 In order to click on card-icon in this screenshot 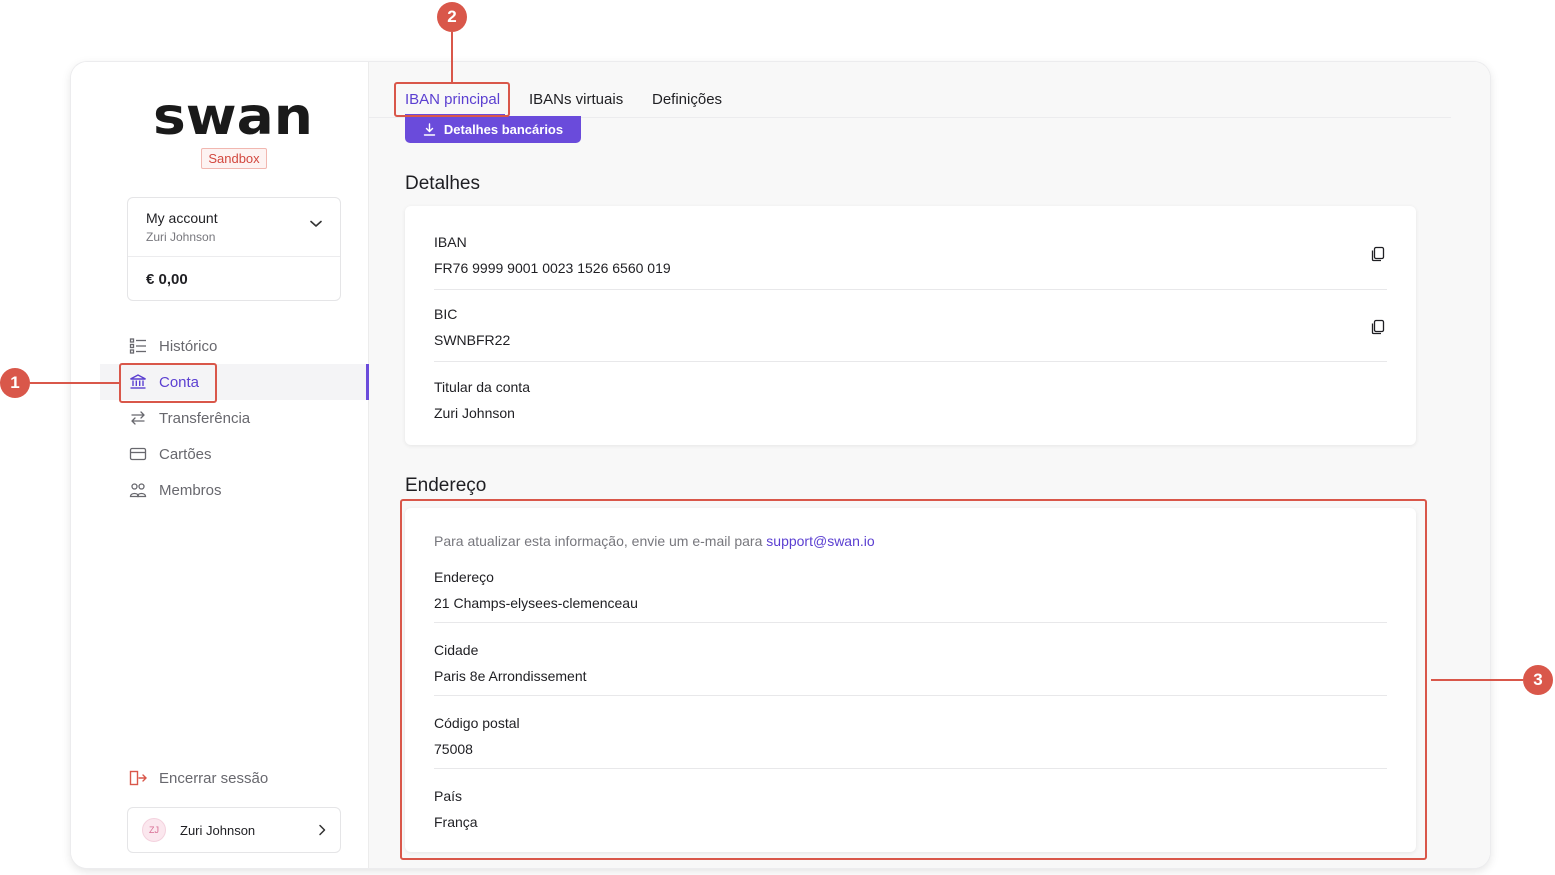, I will do `click(138, 454)`.